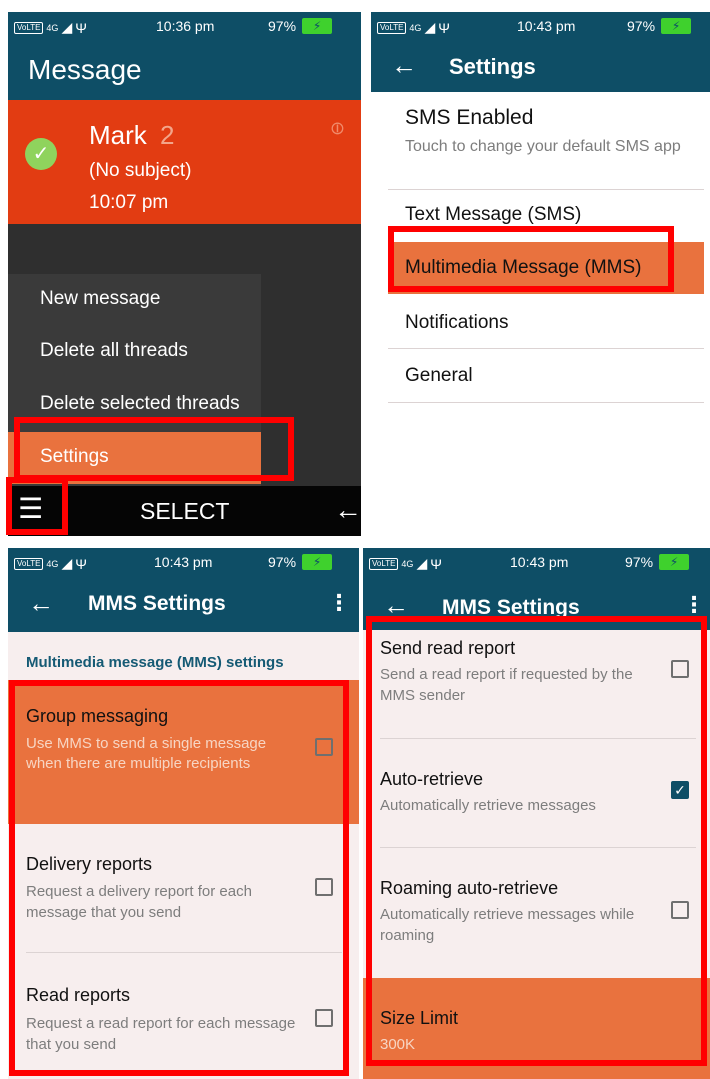  I want to click on pref-subtitle: Automatically retrieve messages, so click(488, 805).